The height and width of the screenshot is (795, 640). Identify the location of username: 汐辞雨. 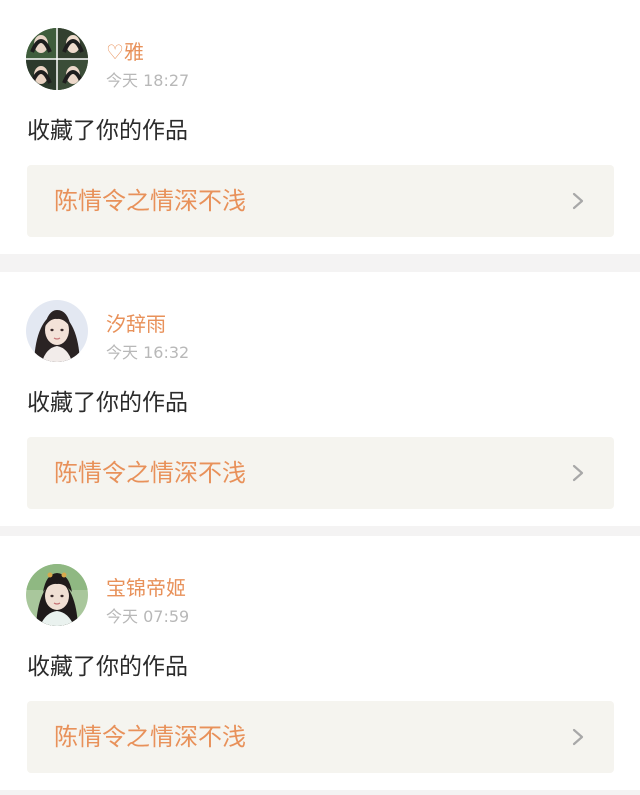
(136, 324).